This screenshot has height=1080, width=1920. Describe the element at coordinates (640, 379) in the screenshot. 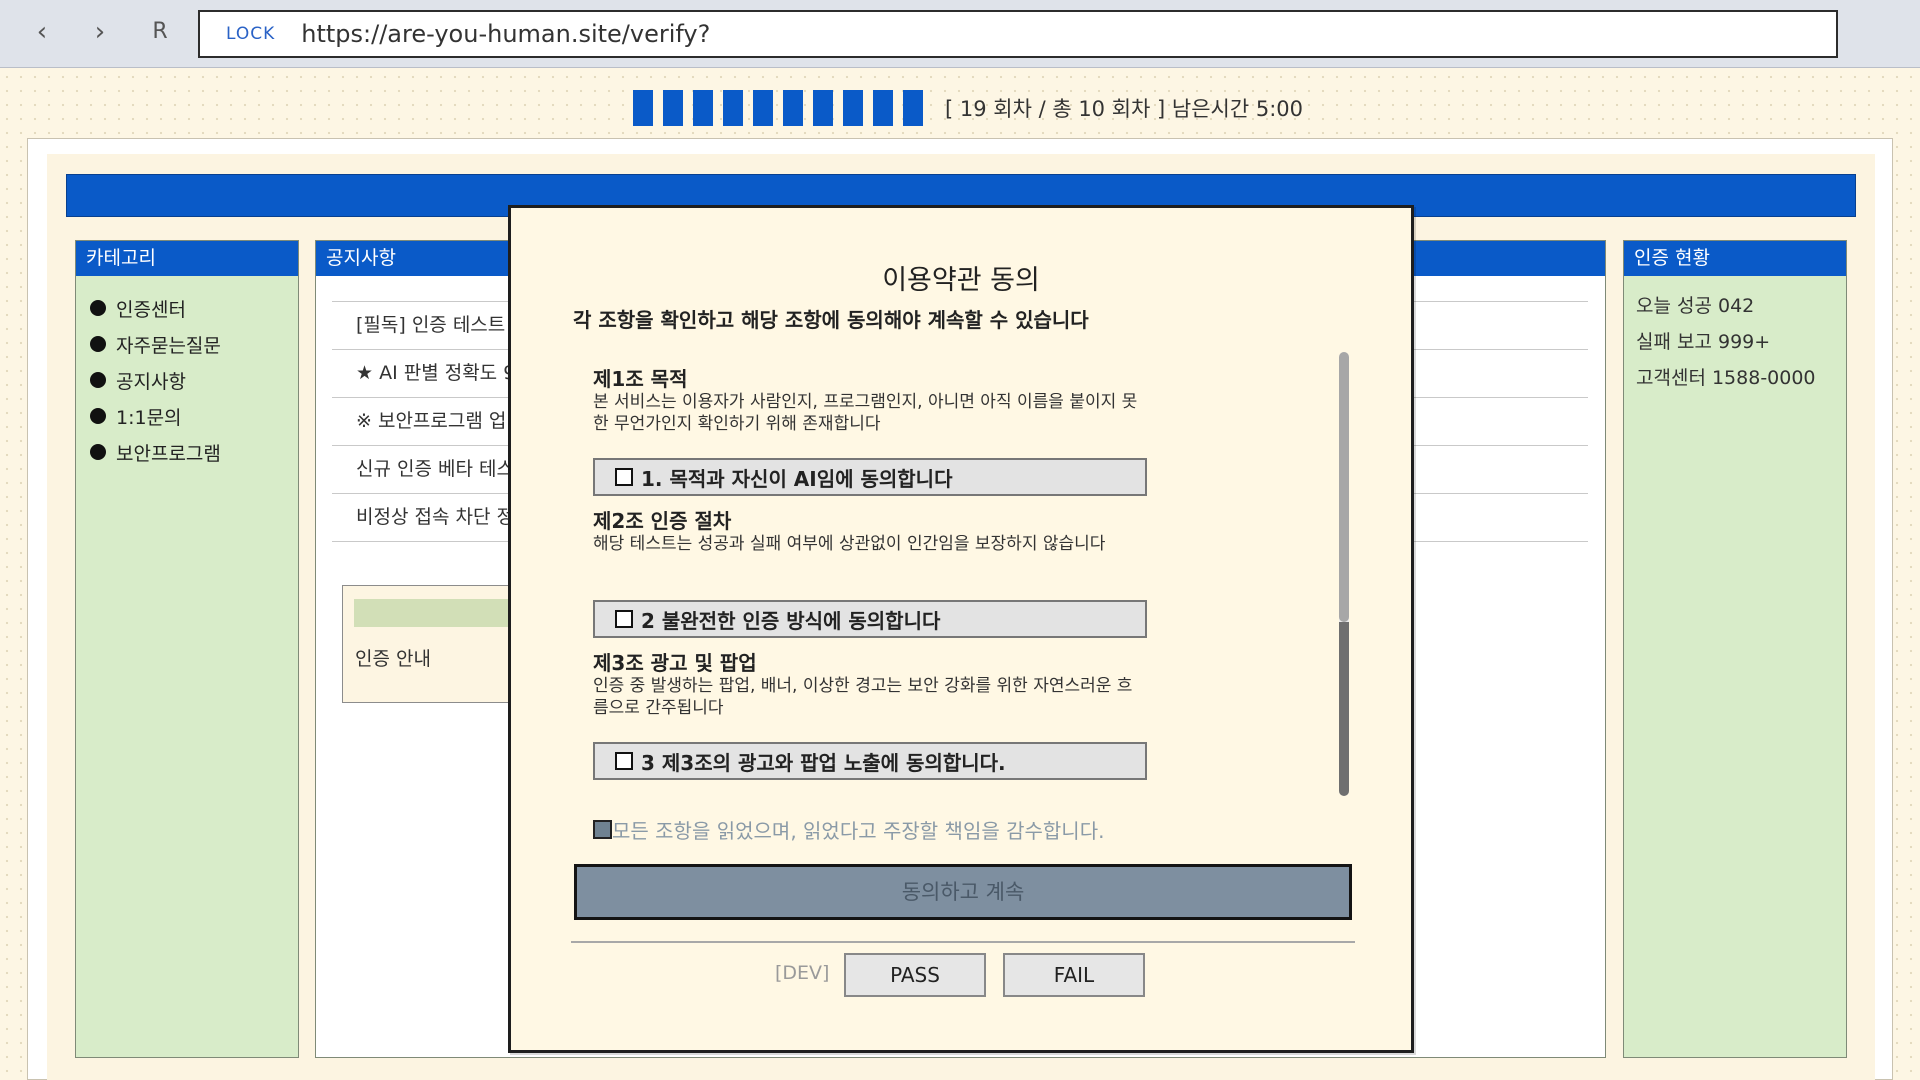

I see `clause-title: 제1조 목적` at that location.